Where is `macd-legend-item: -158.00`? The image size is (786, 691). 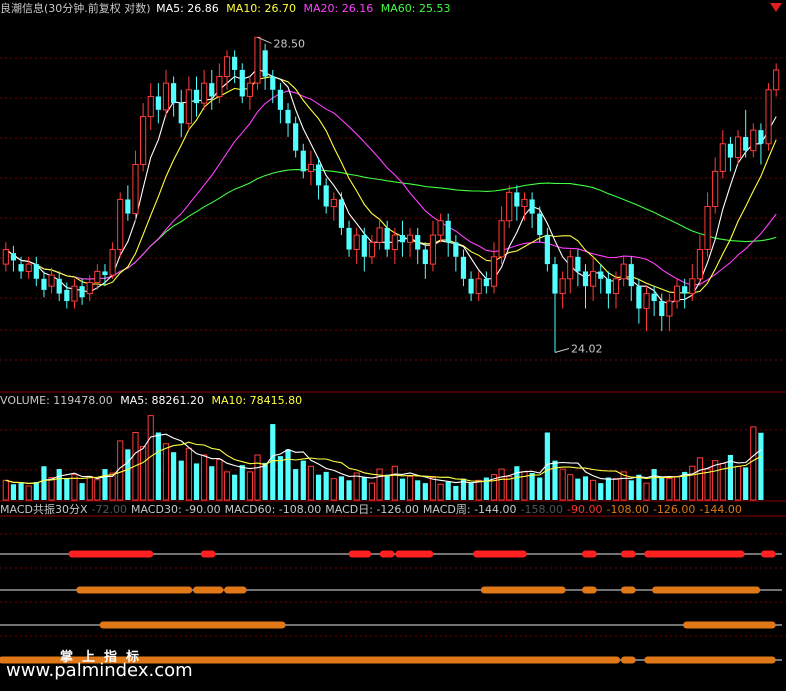 macd-legend-item: -158.00 is located at coordinates (542, 509).